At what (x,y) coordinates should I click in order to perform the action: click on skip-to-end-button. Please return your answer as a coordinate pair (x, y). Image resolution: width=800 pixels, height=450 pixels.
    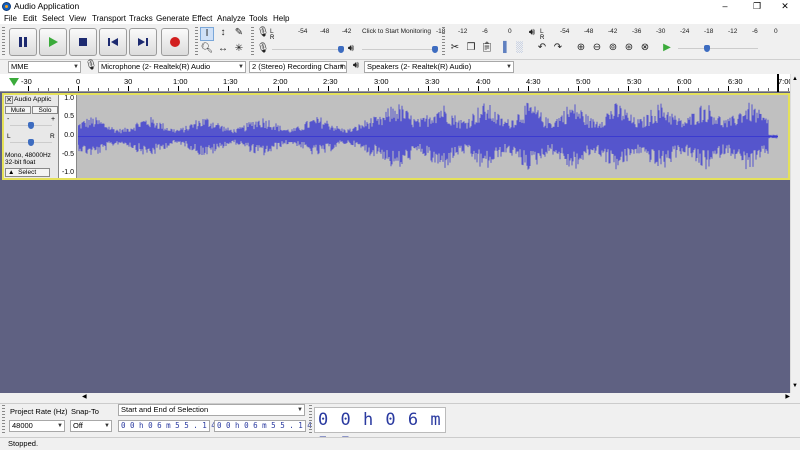
    Looking at the image, I should click on (143, 42).